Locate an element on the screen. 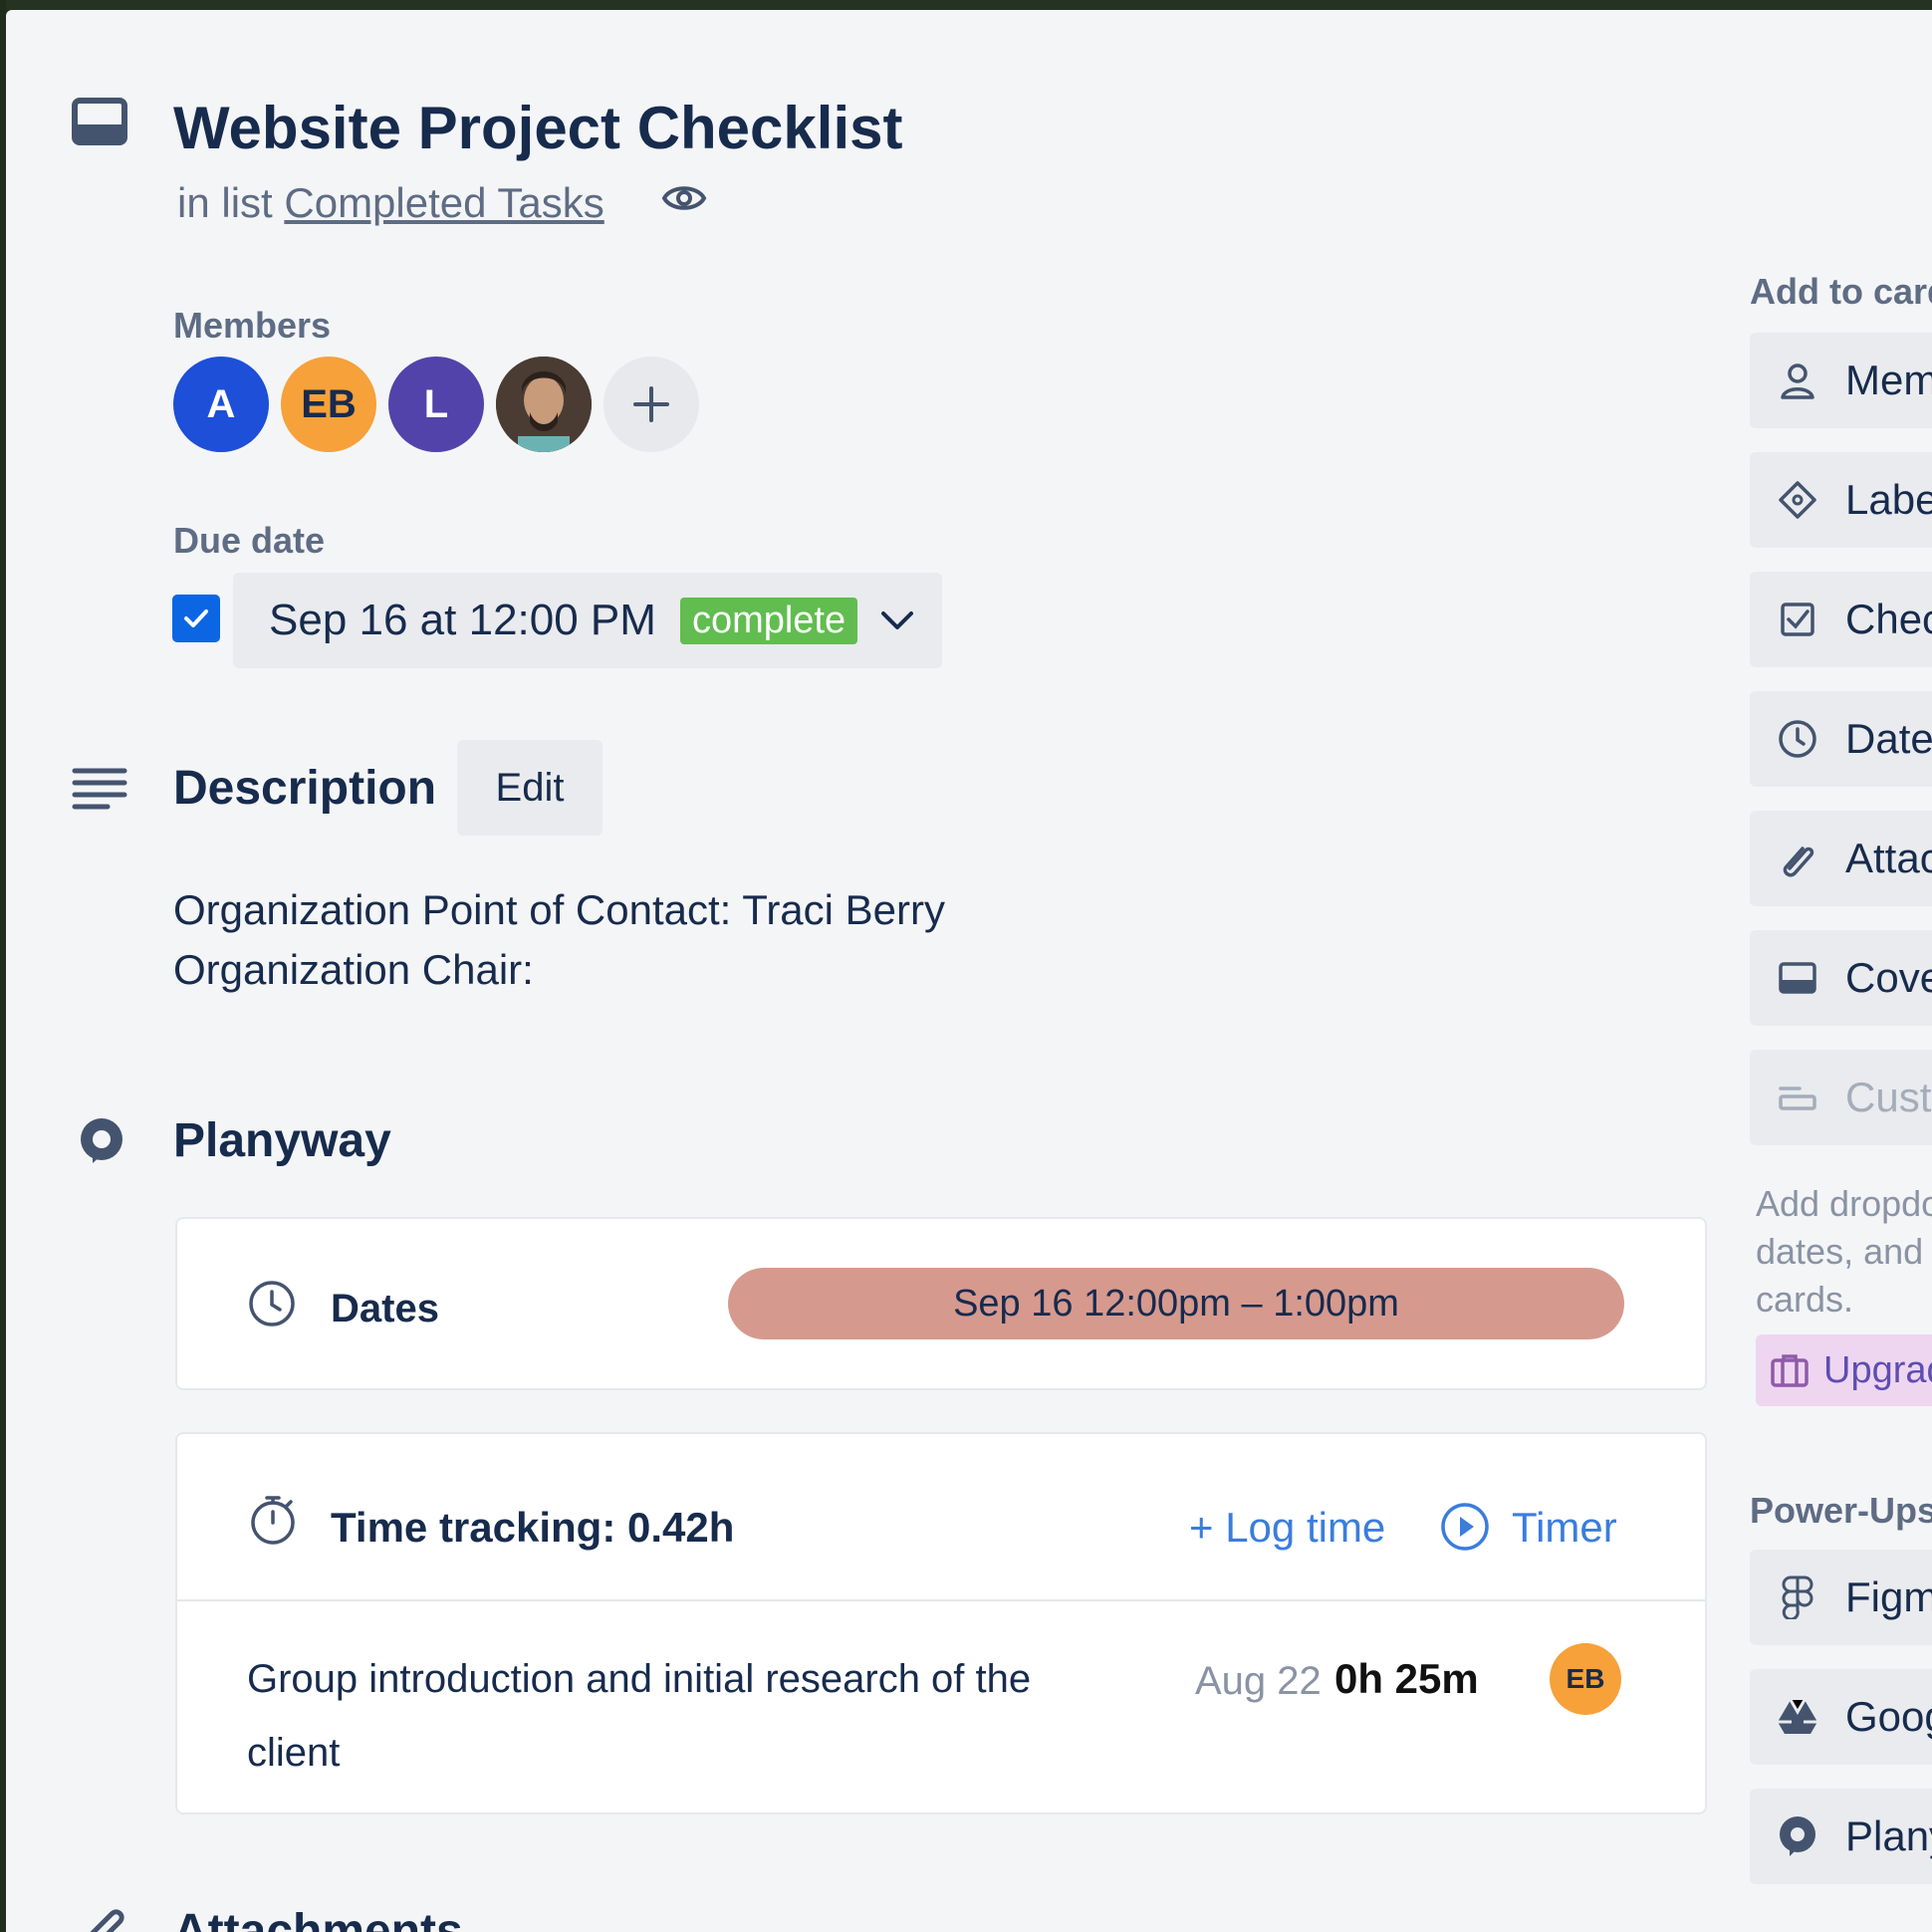 The width and height of the screenshot is (1932, 1932). sidebar-item-label: Members is located at coordinates (1888, 380).